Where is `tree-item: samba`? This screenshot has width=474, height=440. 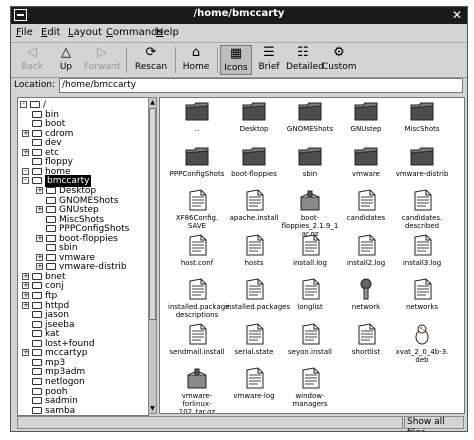 tree-item: samba is located at coordinates (83, 410).